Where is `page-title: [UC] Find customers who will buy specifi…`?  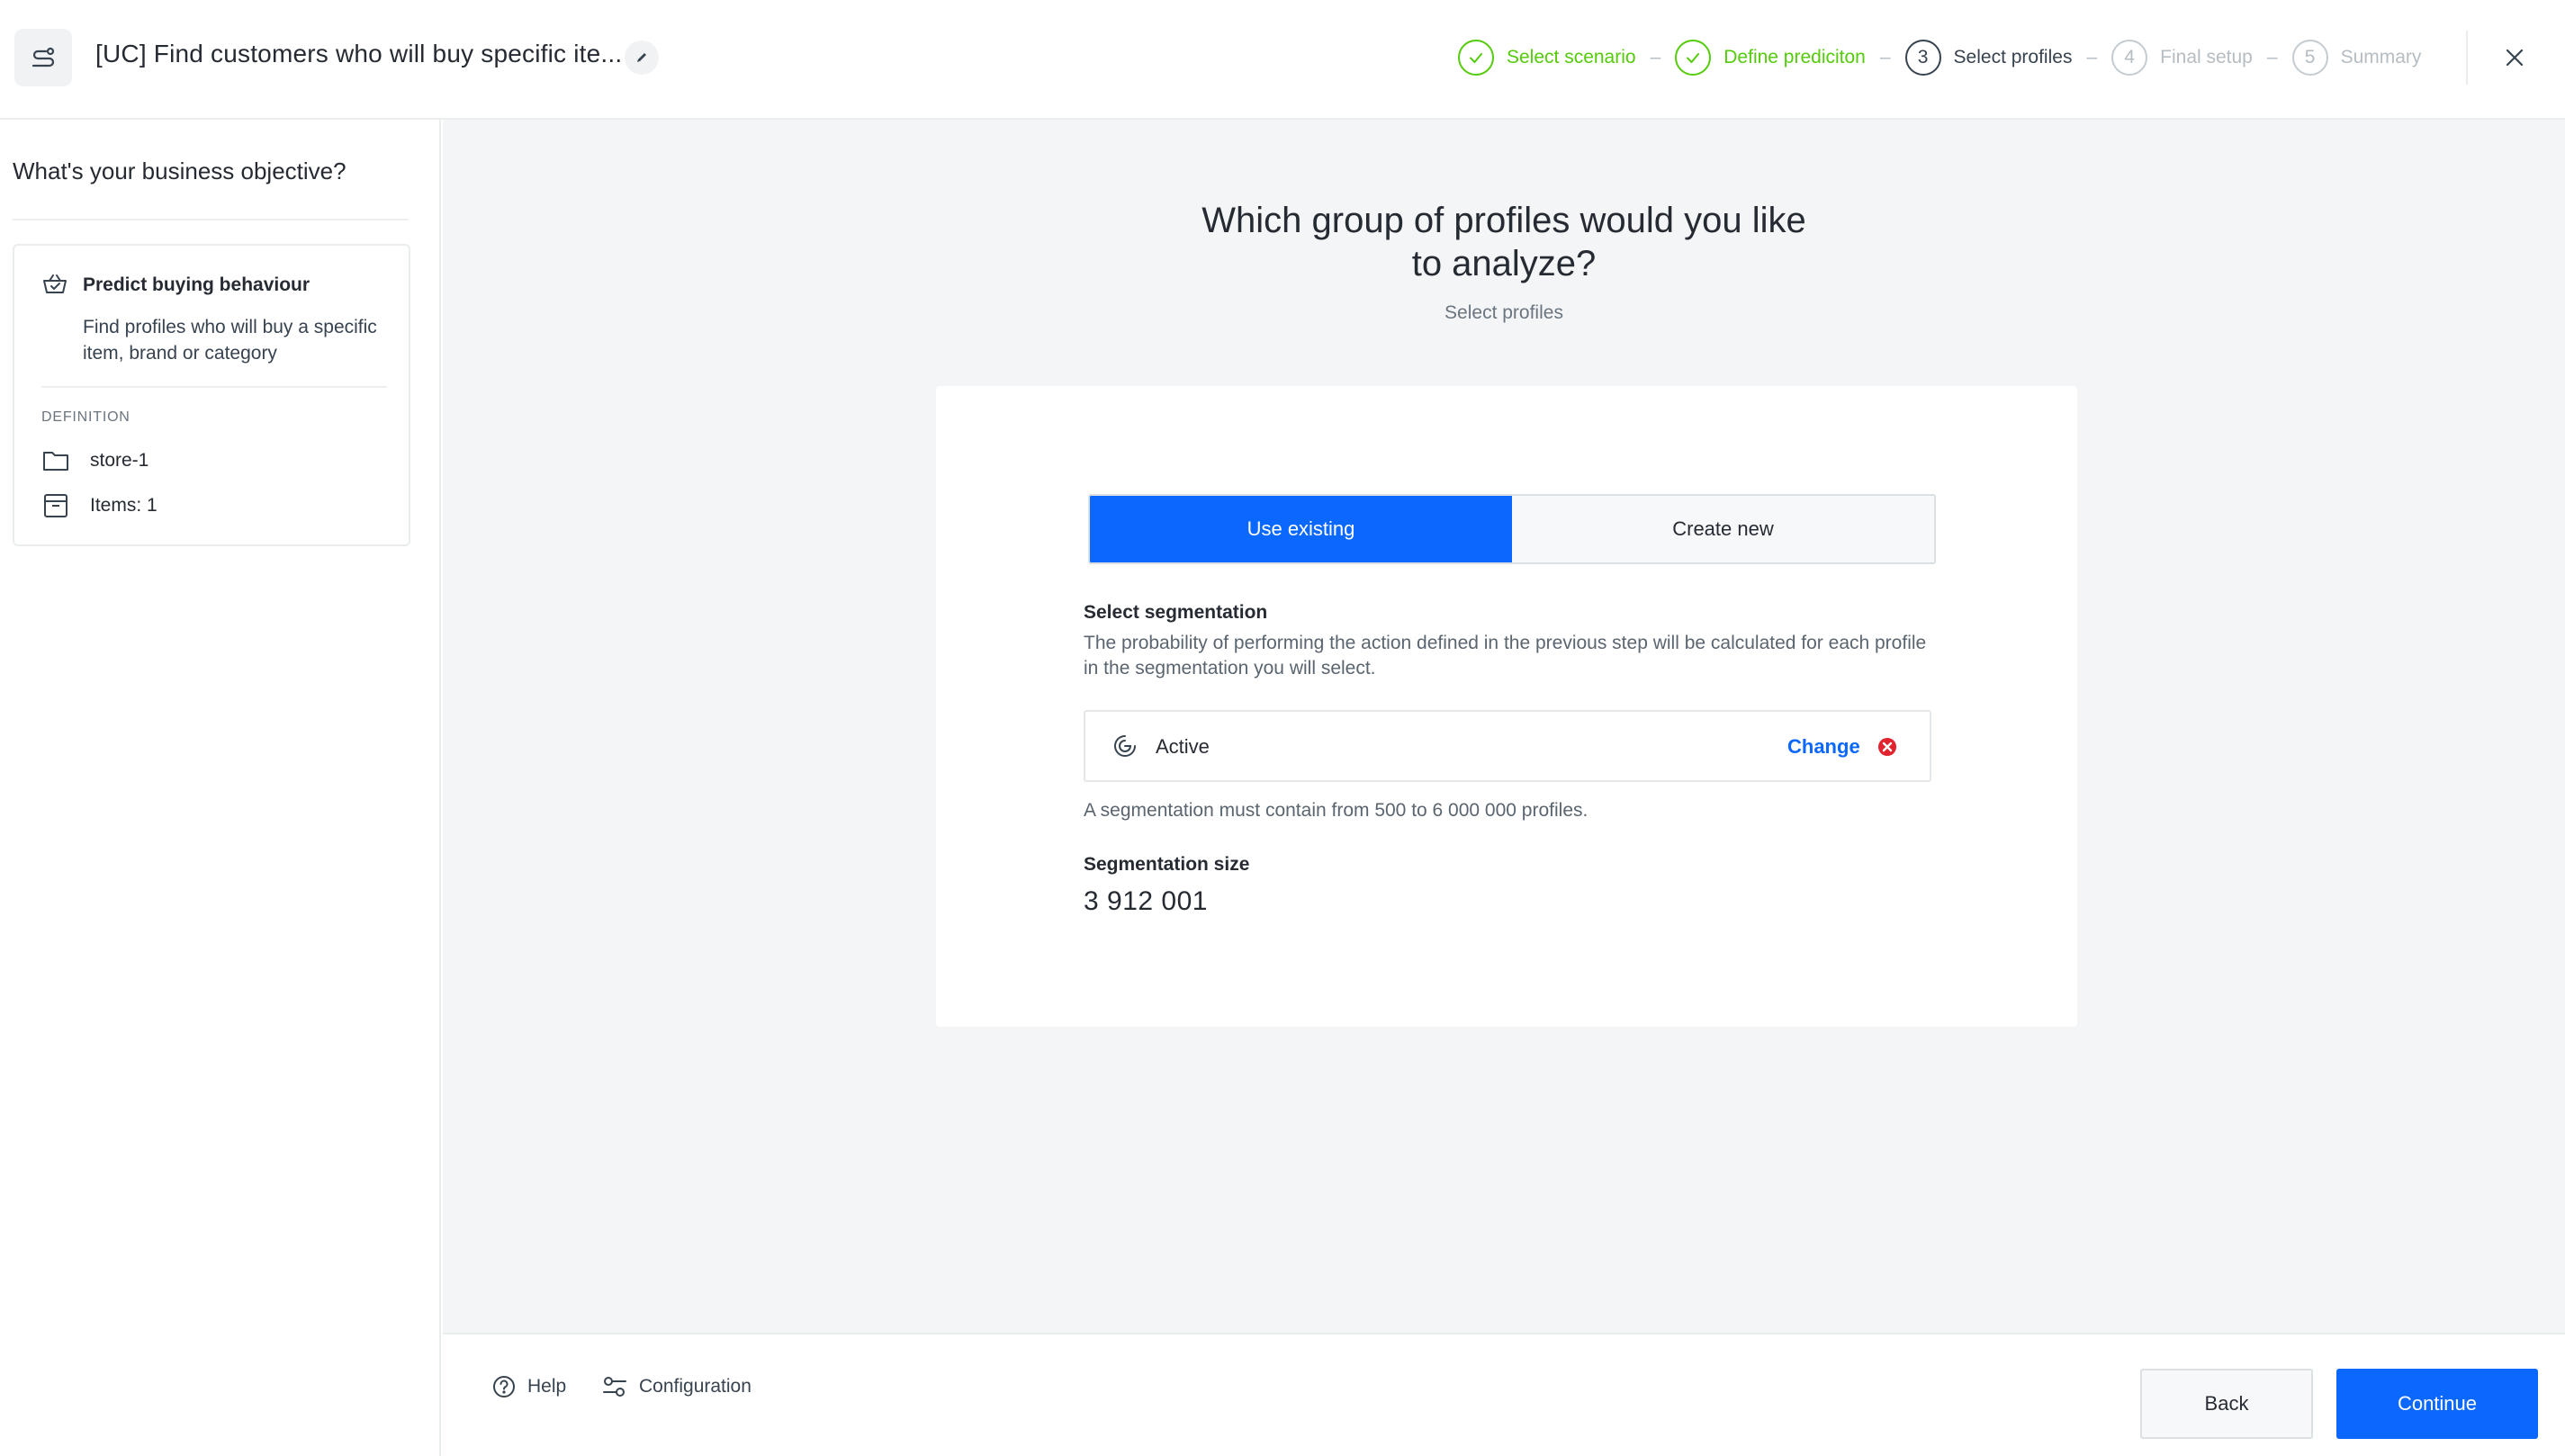
page-title: [UC] Find customers who will buy specifi… is located at coordinates (359, 53).